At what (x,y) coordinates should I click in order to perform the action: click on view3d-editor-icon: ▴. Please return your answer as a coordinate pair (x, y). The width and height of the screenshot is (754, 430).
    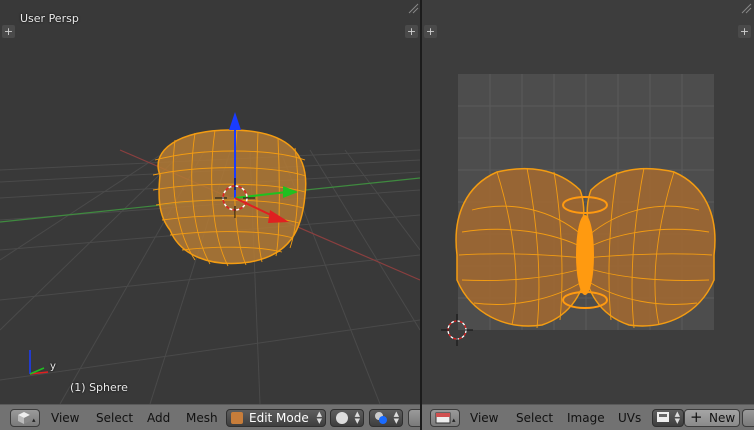
    Looking at the image, I should click on (27, 418).